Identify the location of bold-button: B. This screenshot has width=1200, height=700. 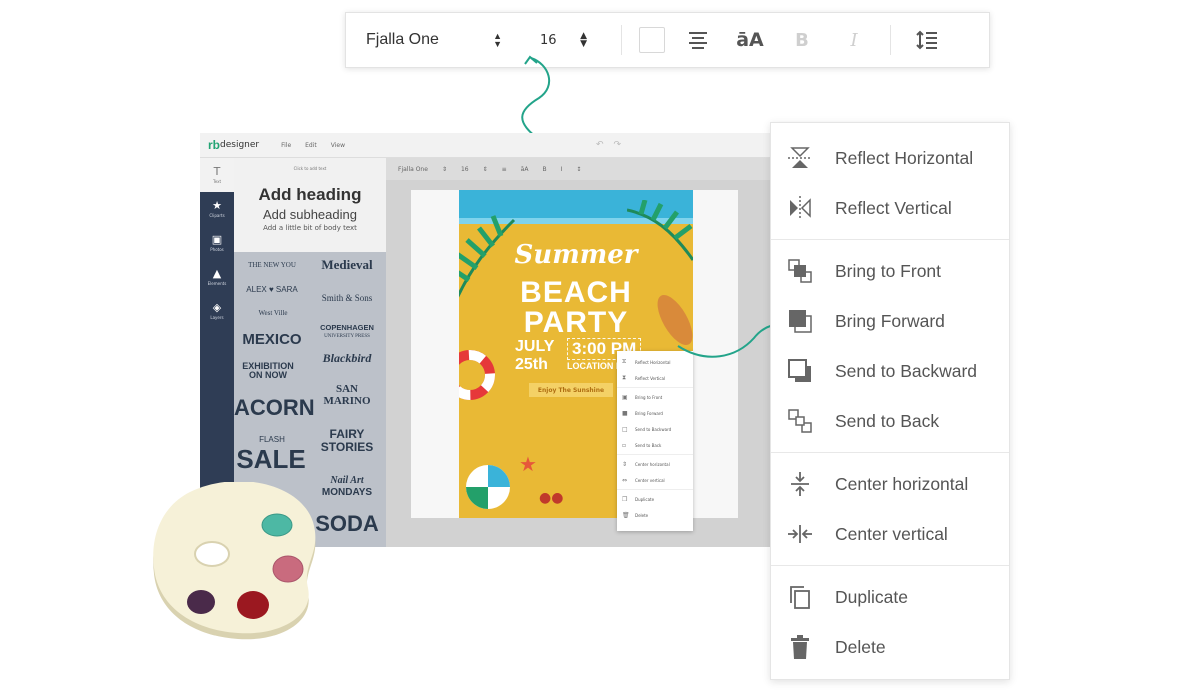
(802, 40).